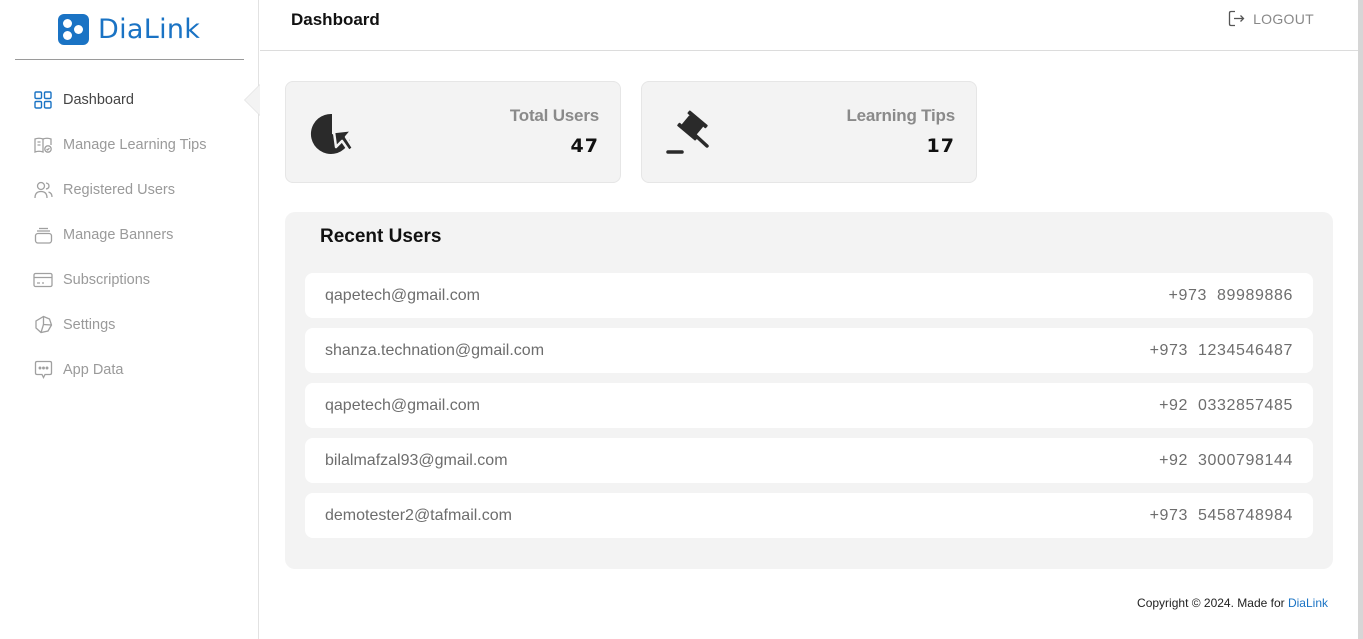 This screenshot has height=639, width=1363. I want to click on stat-card-learning-tips: Learning Tips 17, so click(809, 132).